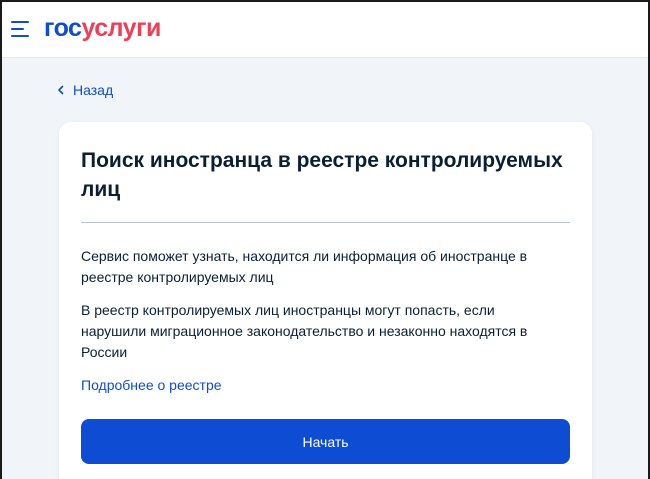 The image size is (650, 479). I want to click on back-link: Назад, so click(85, 90).